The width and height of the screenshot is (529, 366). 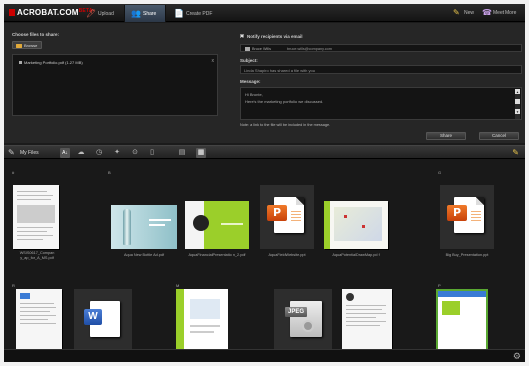 What do you see at coordinates (36, 34) in the screenshot?
I see `choose-files-label: Choose files to share:` at bounding box center [36, 34].